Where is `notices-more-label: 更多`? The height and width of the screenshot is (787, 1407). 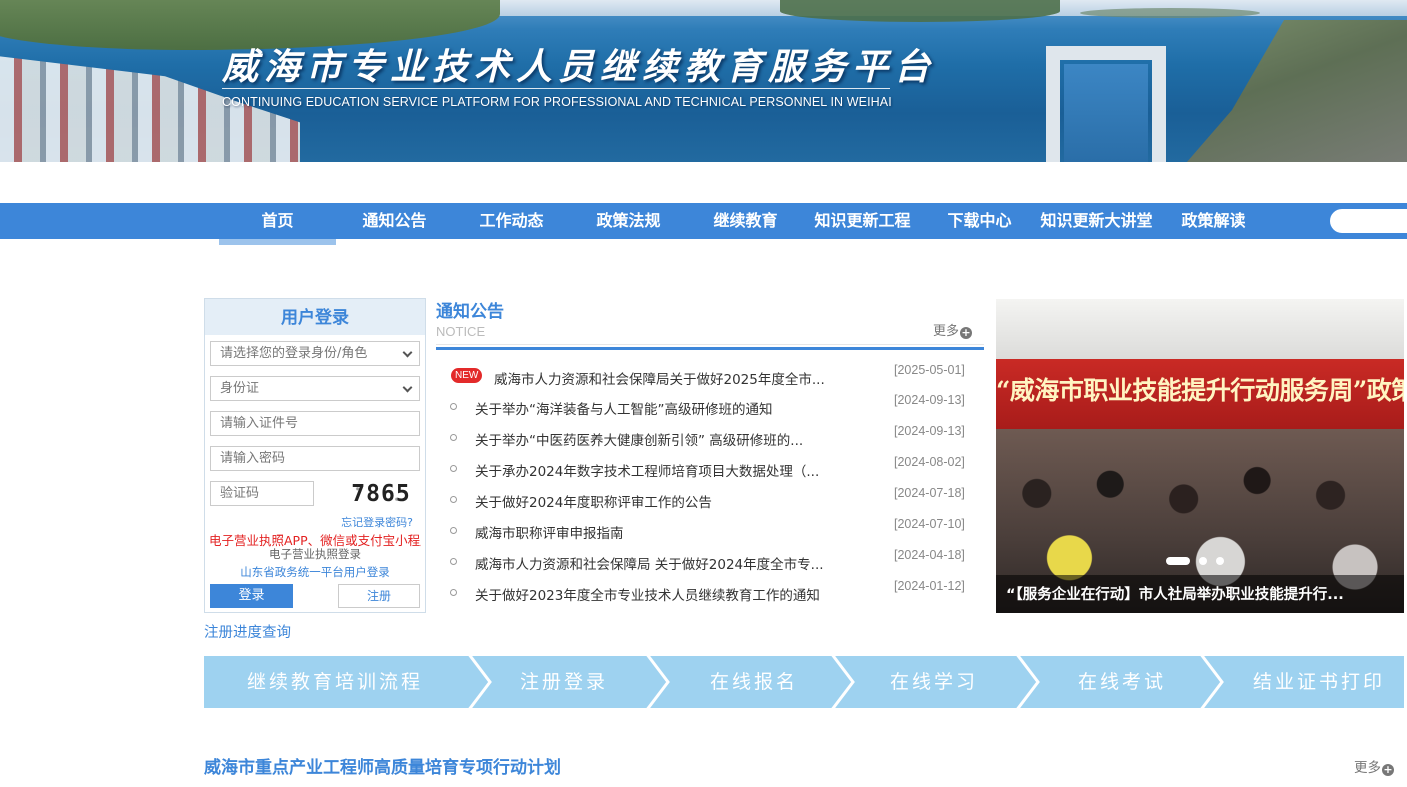 notices-more-label: 更多 is located at coordinates (946, 331).